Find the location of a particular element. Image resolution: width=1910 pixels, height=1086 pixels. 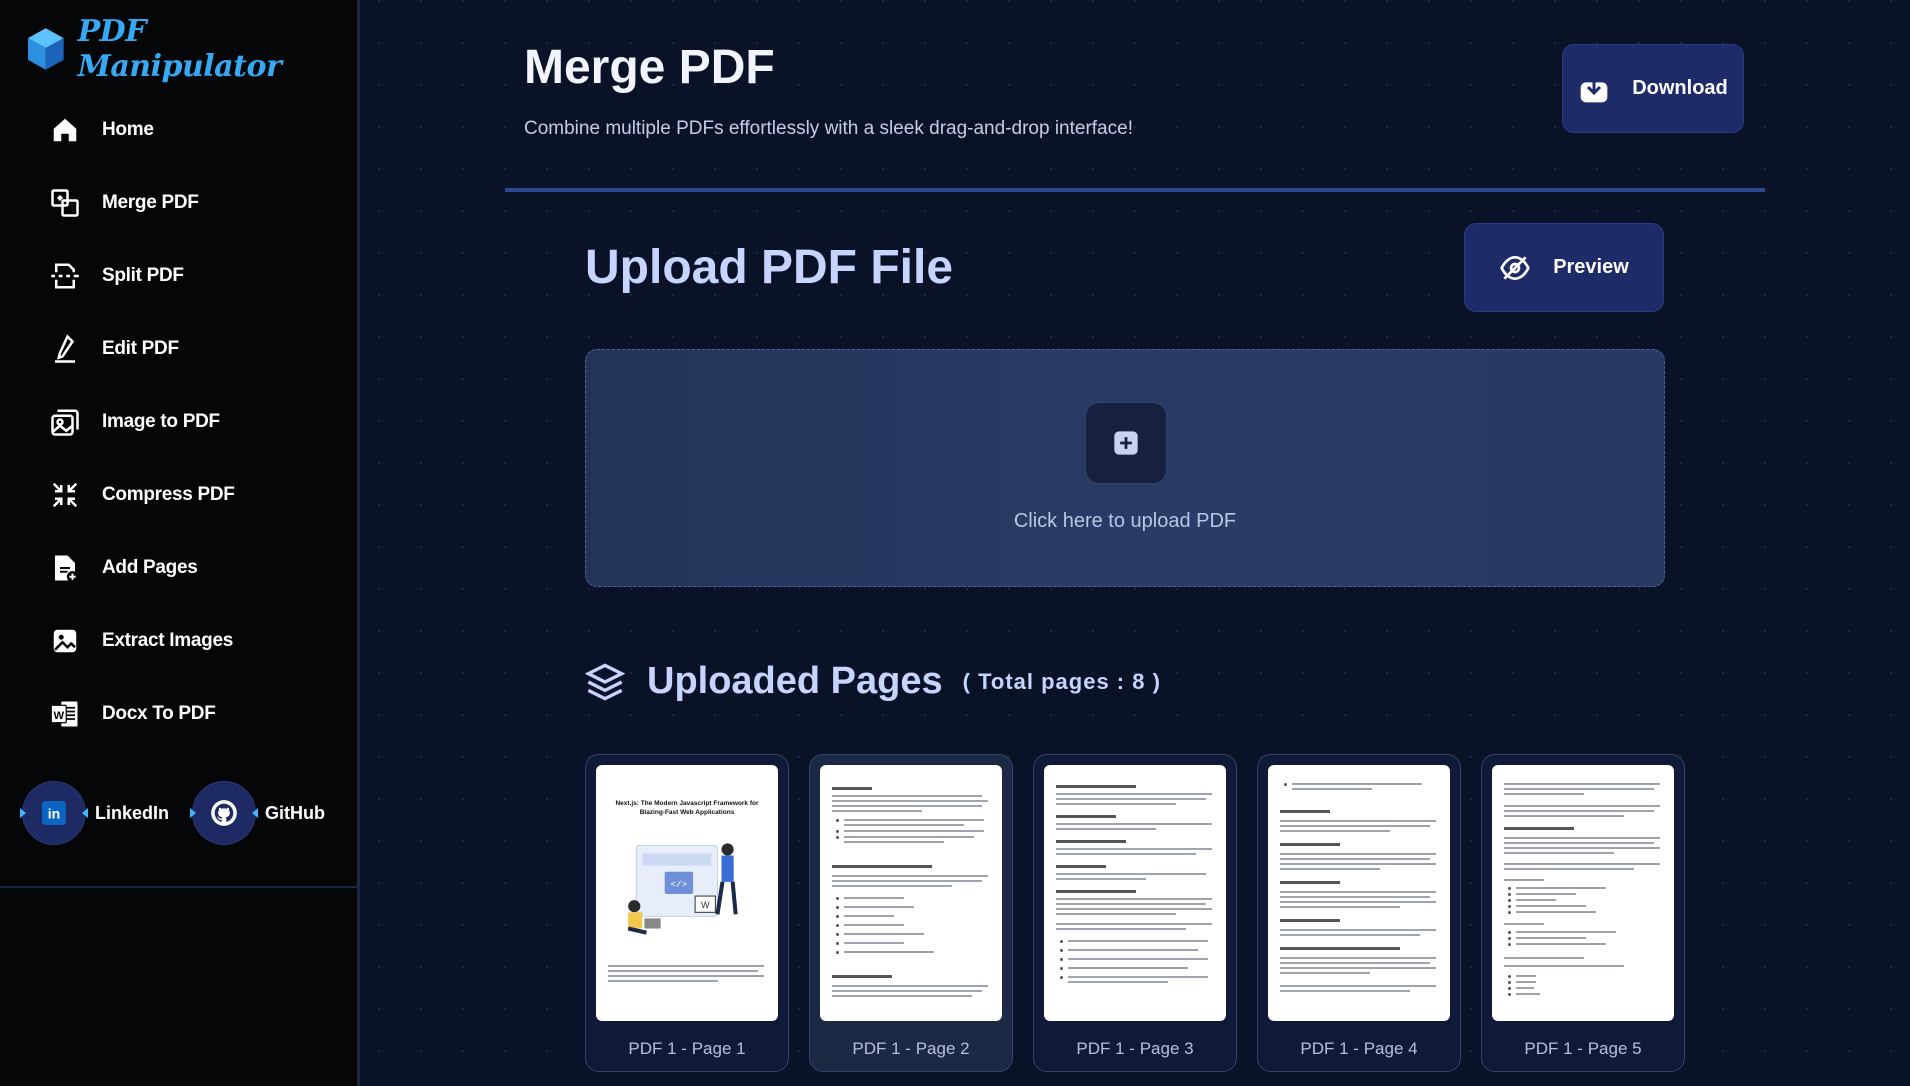

sidebar-item-image-to-pdf: Image to PDF is located at coordinates (134, 422).